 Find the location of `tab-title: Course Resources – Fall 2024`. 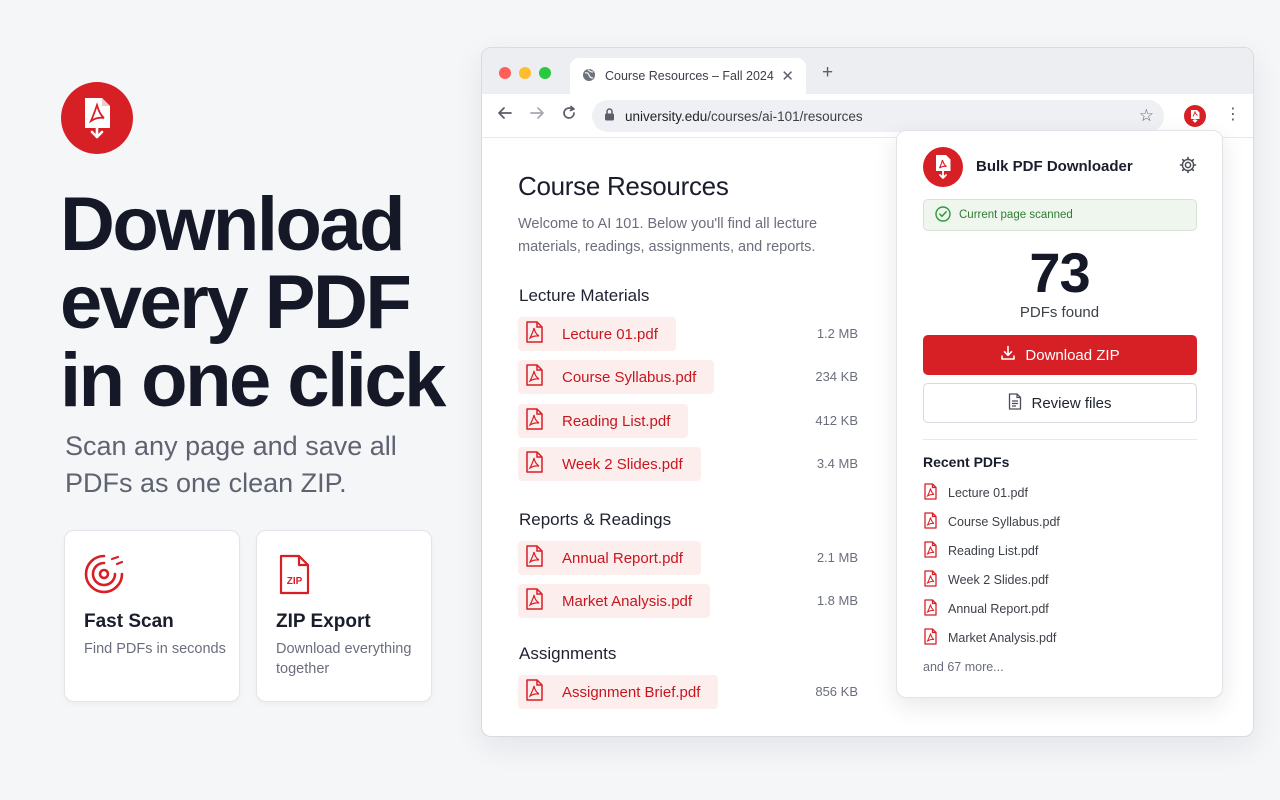

tab-title: Course Resources – Fall 2024 is located at coordinates (689, 76).